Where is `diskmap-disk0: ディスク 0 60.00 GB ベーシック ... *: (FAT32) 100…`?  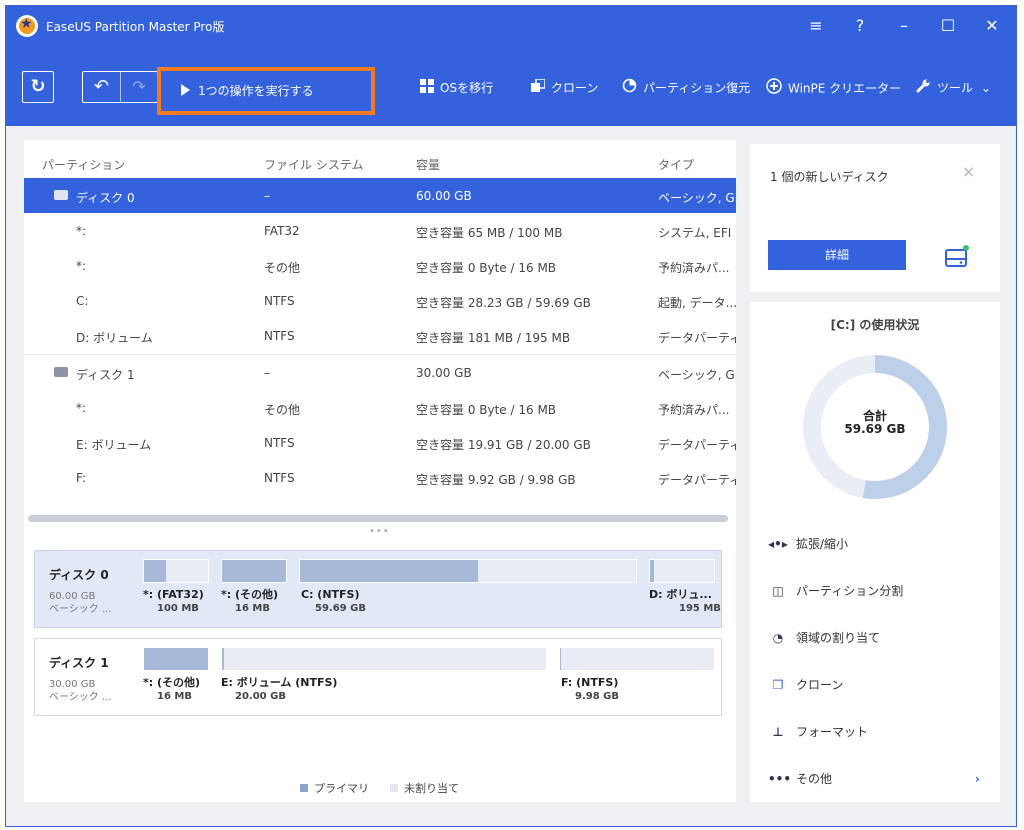
diskmap-disk0: ディスク 0 60.00 GB ベーシック ... *: (FAT32) 100… is located at coordinates (378, 589).